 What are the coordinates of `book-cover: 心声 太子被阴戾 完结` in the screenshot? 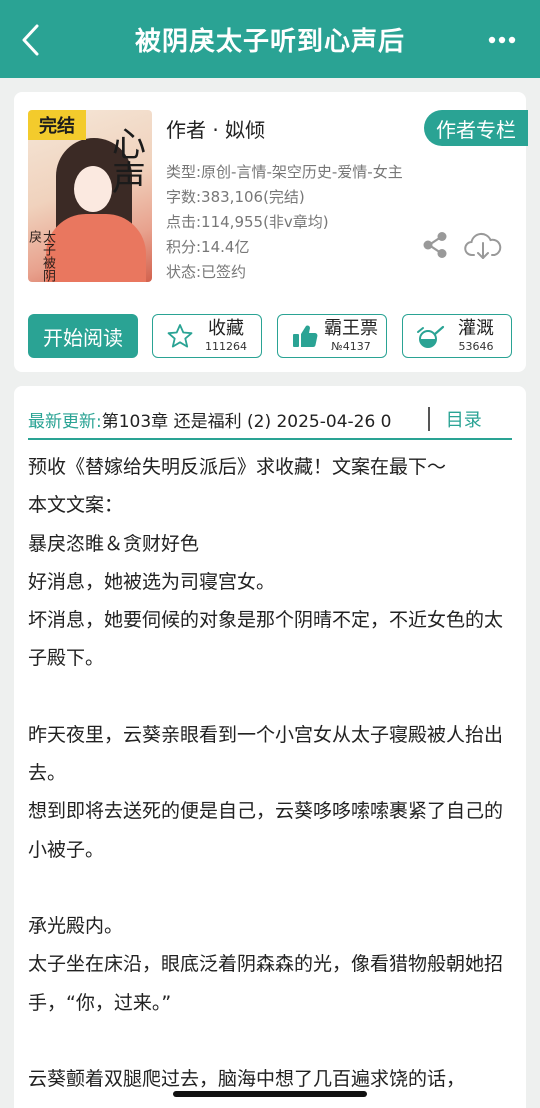 It's located at (90, 196).